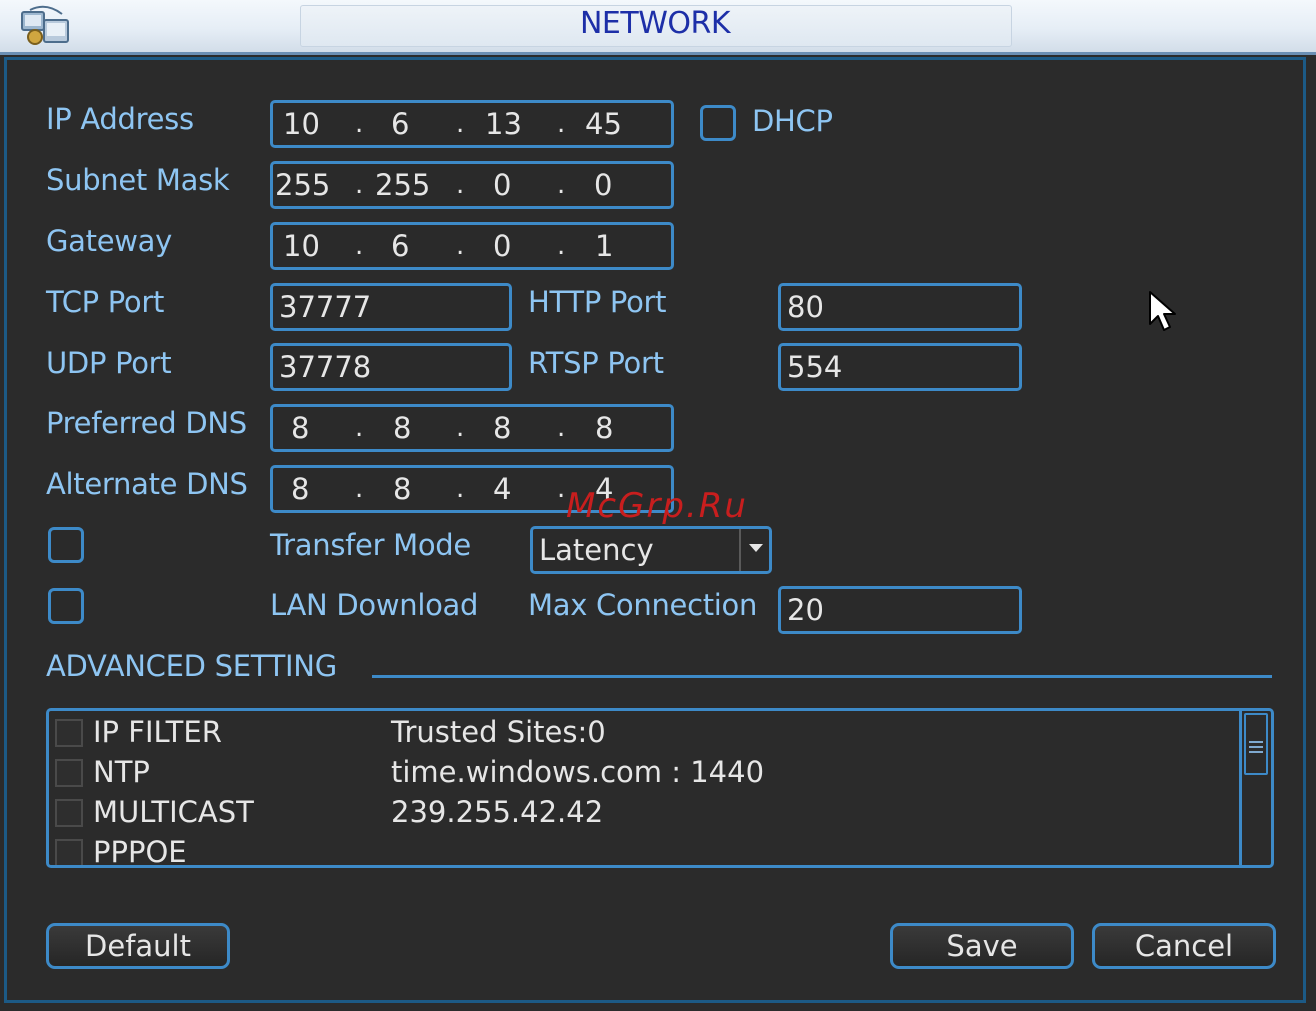  Describe the element at coordinates (655, 23) in the screenshot. I see `window-title: NETWORK` at that location.